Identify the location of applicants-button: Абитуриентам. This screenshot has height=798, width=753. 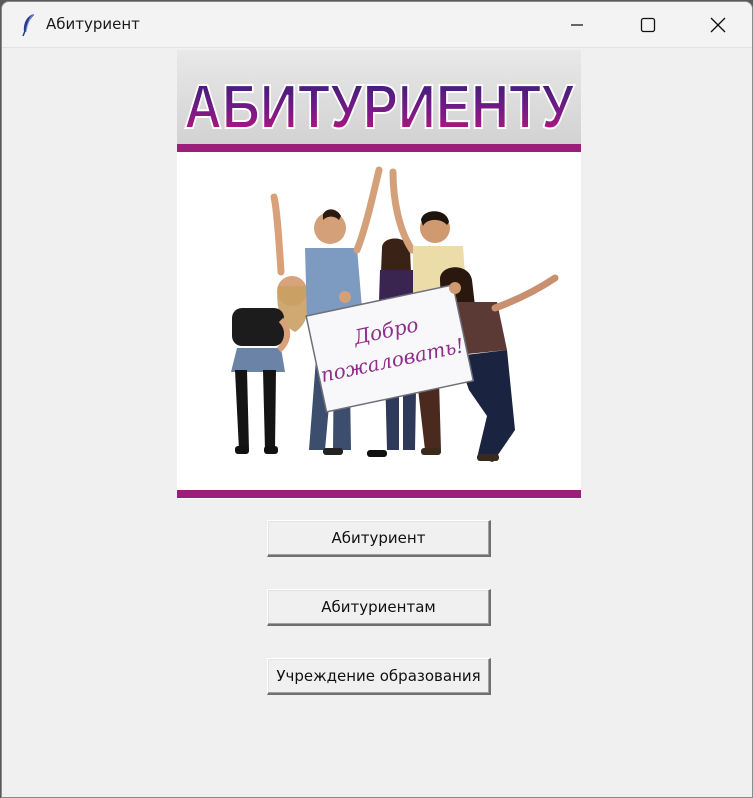
(379, 607).